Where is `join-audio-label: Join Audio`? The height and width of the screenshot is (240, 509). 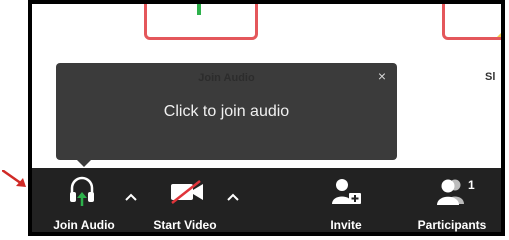 join-audio-label: Join Audio is located at coordinates (84, 225).